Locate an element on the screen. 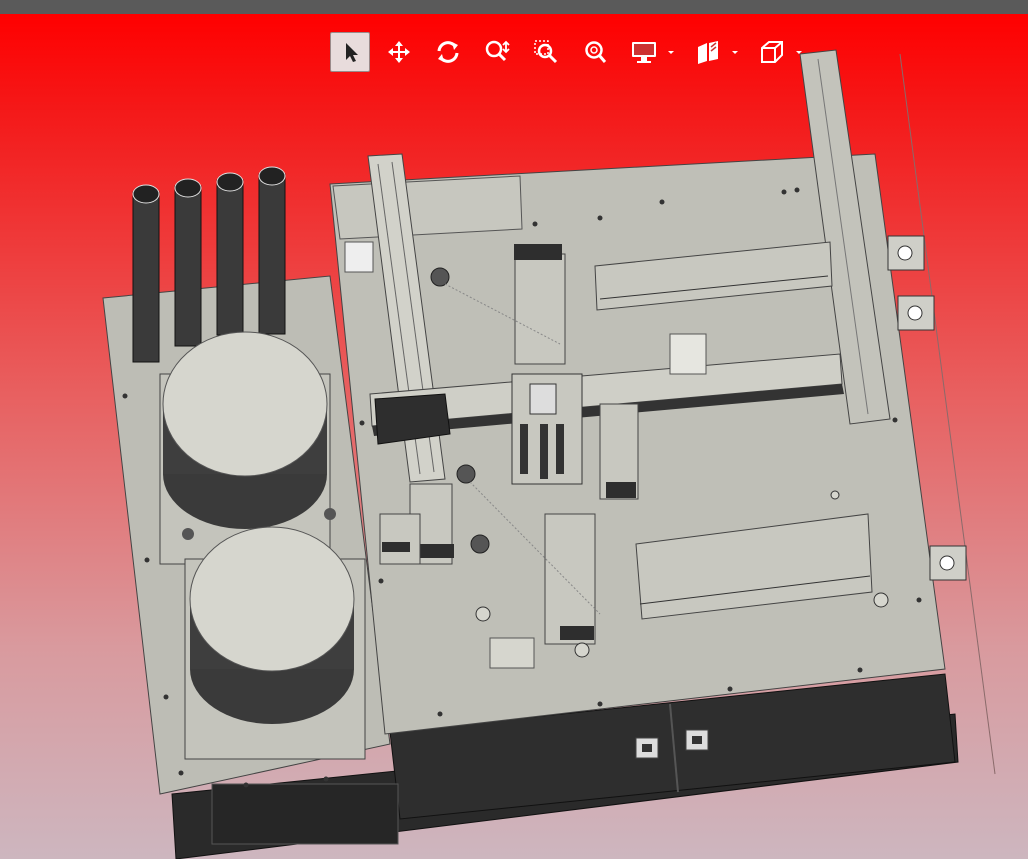 Image resolution: width=1028 pixels, height=859 pixels. cursor-icon is located at coordinates (352, 52).